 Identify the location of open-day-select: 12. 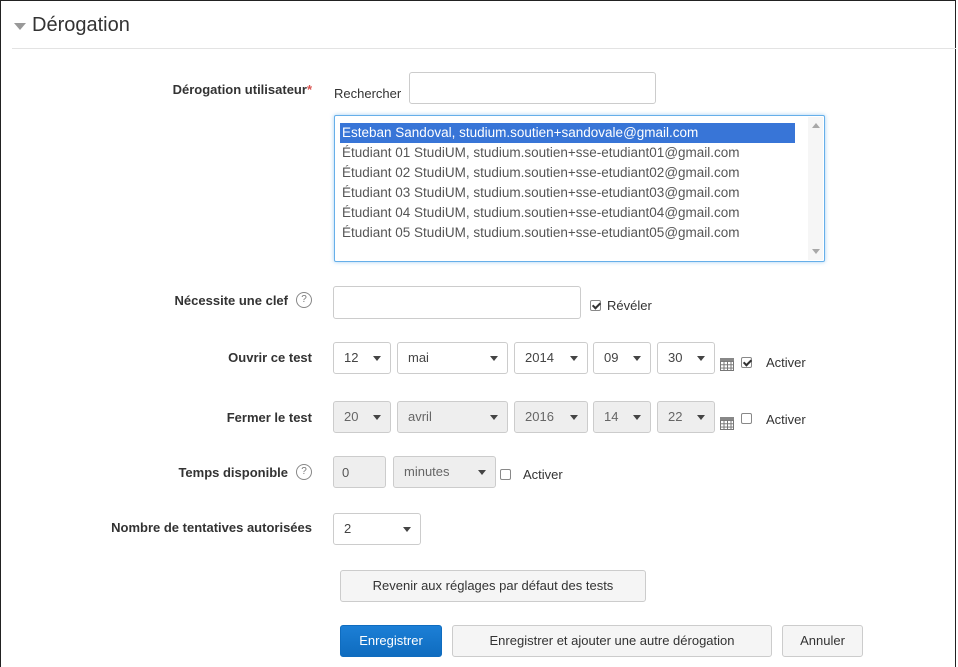
(362, 358).